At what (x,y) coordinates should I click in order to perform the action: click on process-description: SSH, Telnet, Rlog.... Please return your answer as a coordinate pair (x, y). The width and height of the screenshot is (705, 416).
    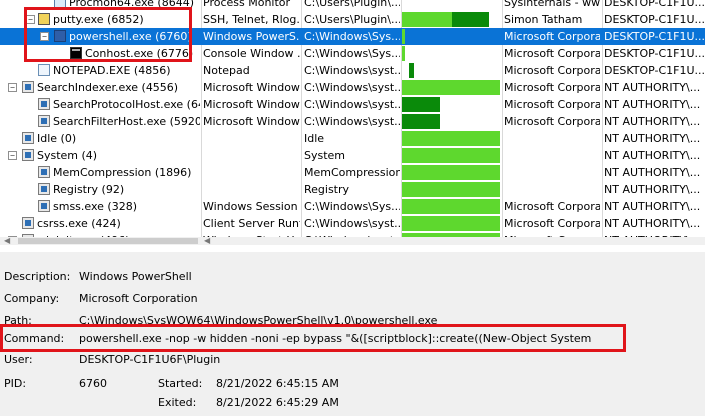
    Looking at the image, I should click on (251, 19).